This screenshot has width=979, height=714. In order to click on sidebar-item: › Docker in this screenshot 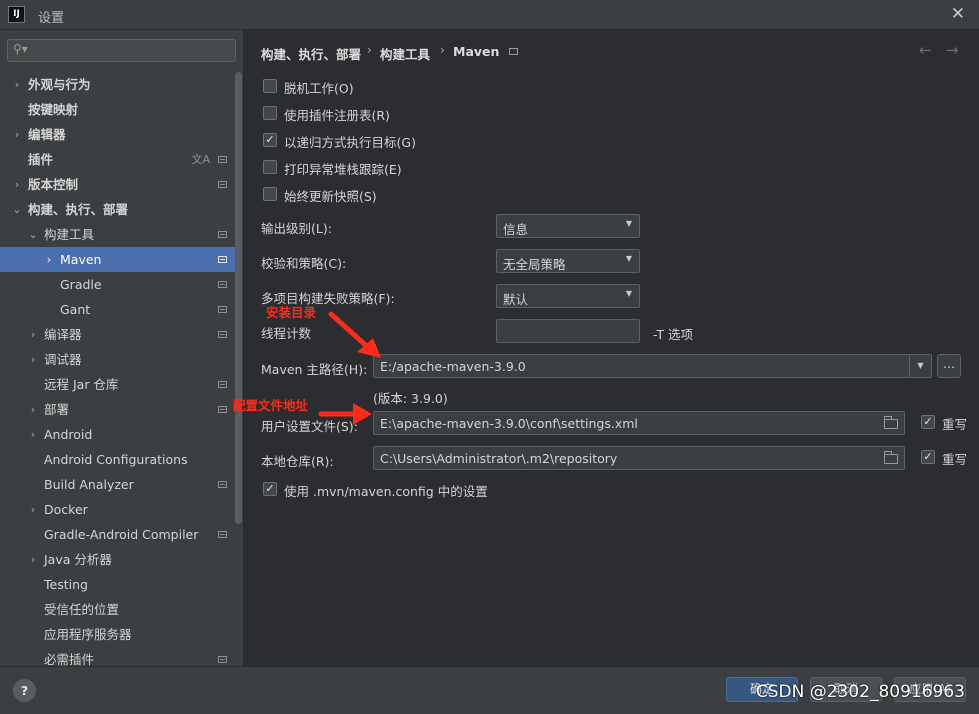, I will do `click(118, 509)`.